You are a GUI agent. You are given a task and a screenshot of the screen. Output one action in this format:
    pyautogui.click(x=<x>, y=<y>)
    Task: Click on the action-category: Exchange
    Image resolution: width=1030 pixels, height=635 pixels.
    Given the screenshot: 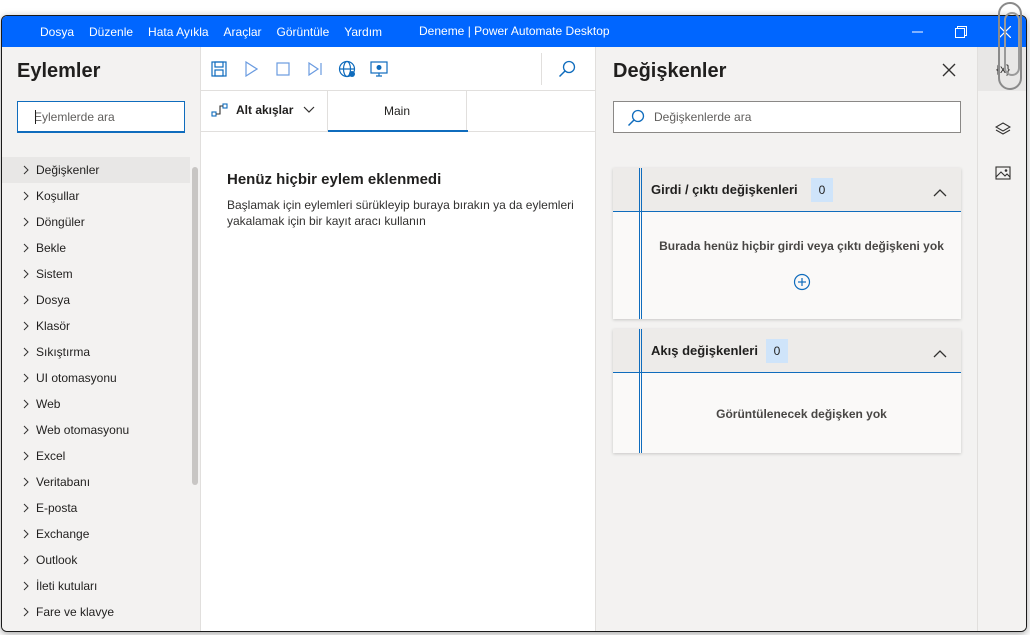 What is the action you would take?
    pyautogui.click(x=101, y=534)
    